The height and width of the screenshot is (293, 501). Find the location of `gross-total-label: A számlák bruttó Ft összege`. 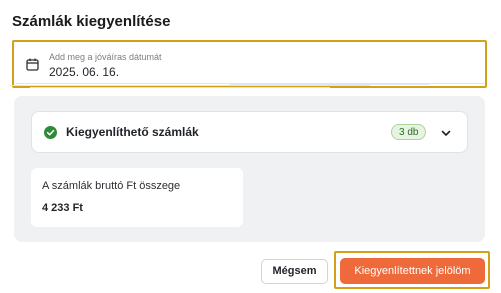

gross-total-label: A számlák bruttó Ft összege is located at coordinates (111, 186).